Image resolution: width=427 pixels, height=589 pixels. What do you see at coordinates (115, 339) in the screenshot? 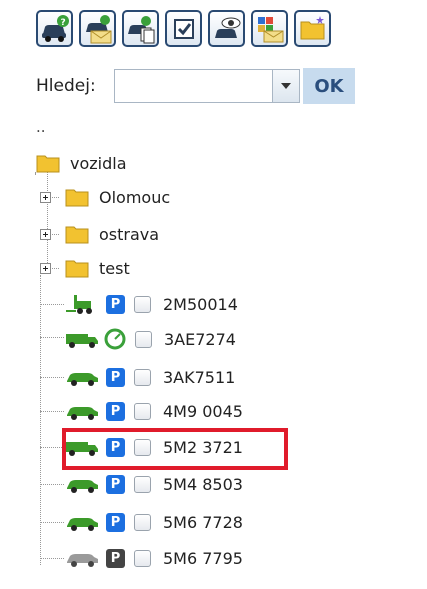
I see `gauge-icon` at bounding box center [115, 339].